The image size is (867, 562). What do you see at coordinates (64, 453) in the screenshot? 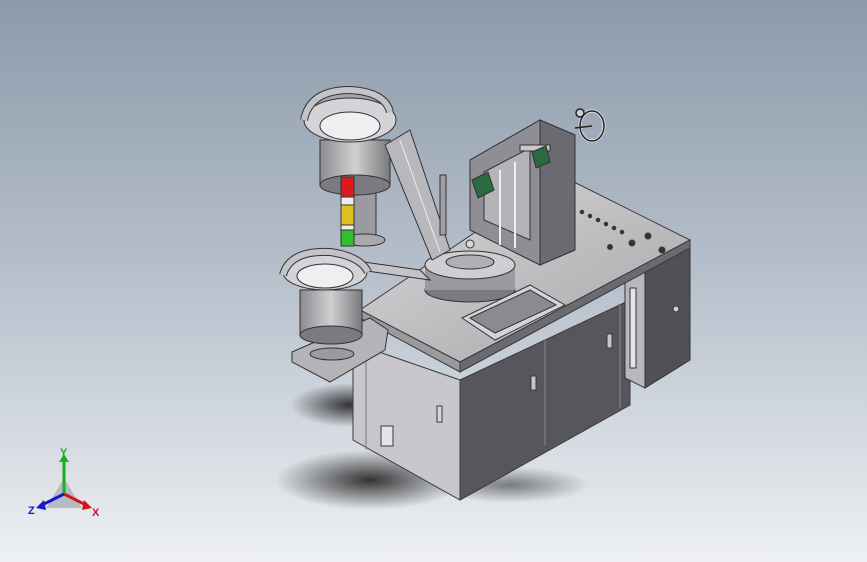
I see `y-axis-label: Y` at bounding box center [64, 453].